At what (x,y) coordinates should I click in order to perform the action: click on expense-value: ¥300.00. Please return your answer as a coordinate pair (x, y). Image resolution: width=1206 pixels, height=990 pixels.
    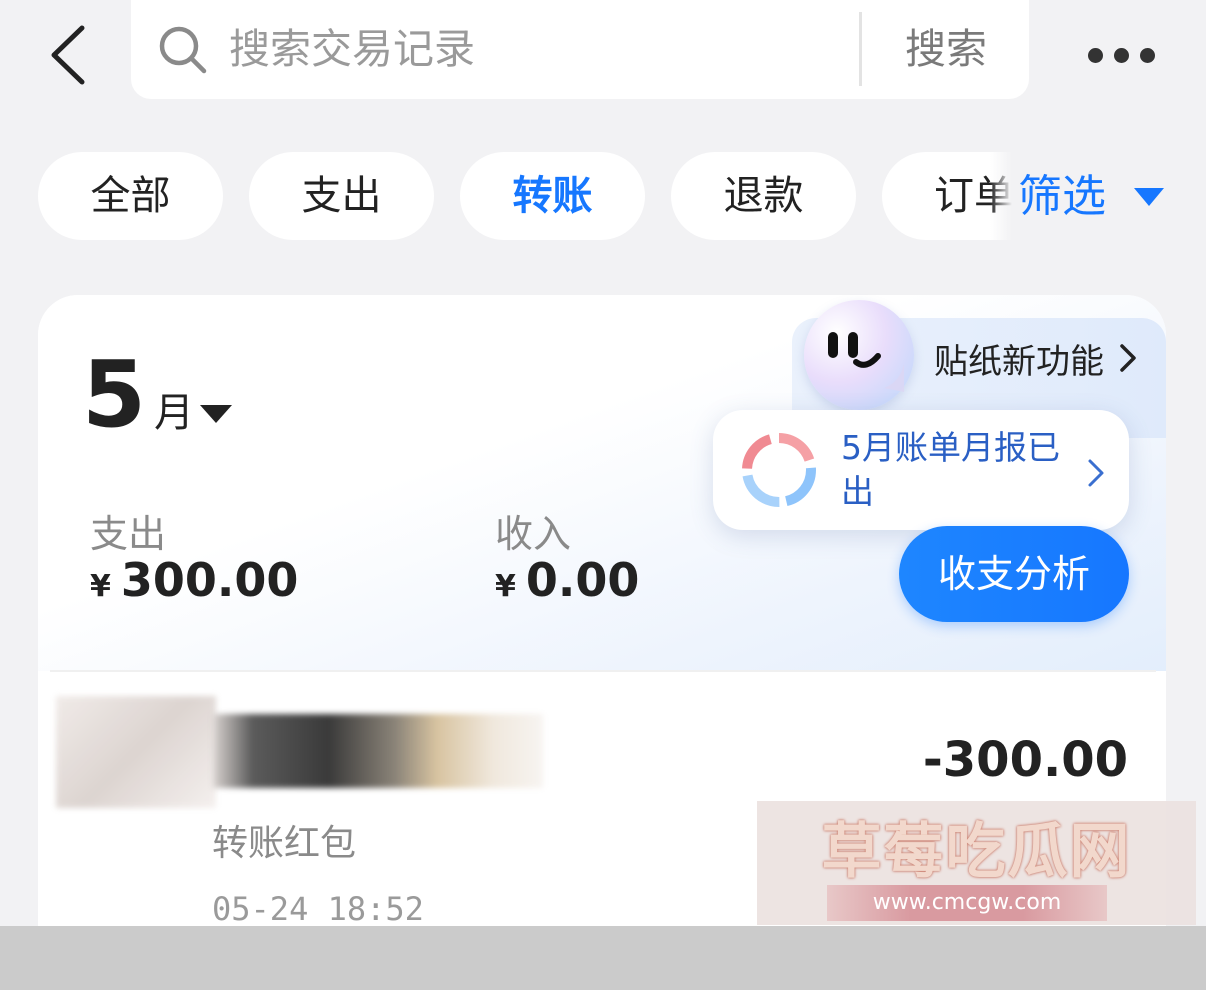
    Looking at the image, I should click on (194, 580).